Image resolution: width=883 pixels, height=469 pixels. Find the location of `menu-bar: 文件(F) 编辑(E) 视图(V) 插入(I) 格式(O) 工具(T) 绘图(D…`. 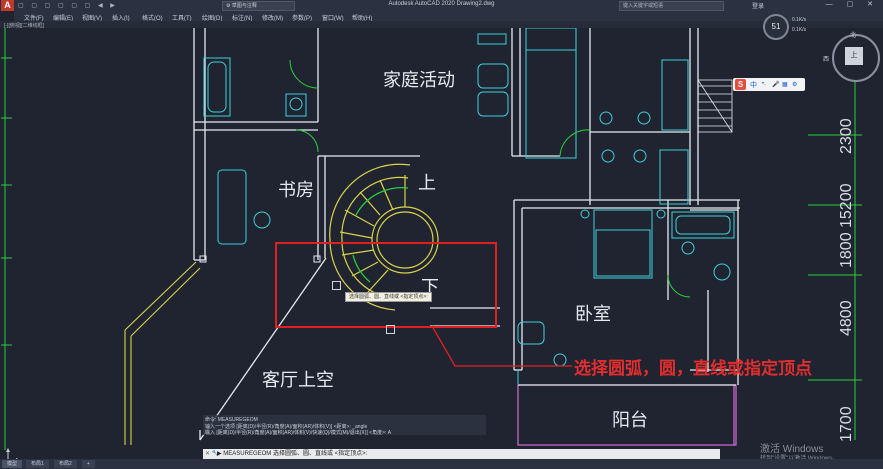

menu-bar: 文件(F) 编辑(E) 视图(V) 插入(I) 格式(O) 工具(T) 绘图(D… is located at coordinates (448, 16).